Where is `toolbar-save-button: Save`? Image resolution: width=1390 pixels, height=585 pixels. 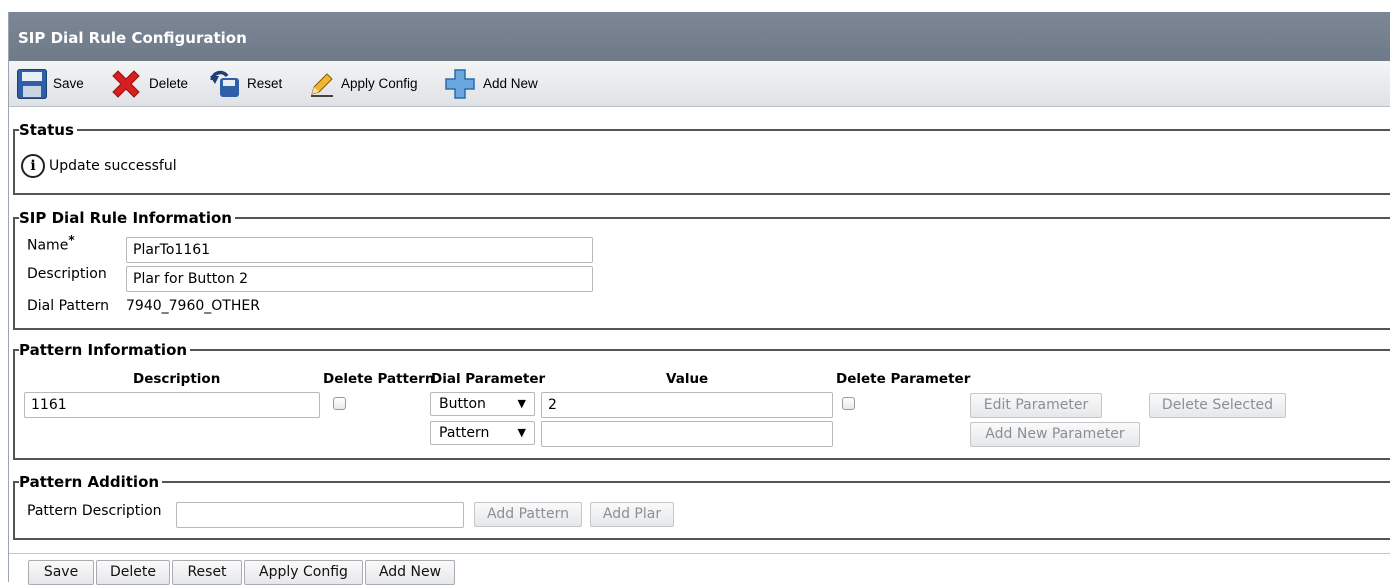 toolbar-save-button: Save is located at coordinates (50, 83).